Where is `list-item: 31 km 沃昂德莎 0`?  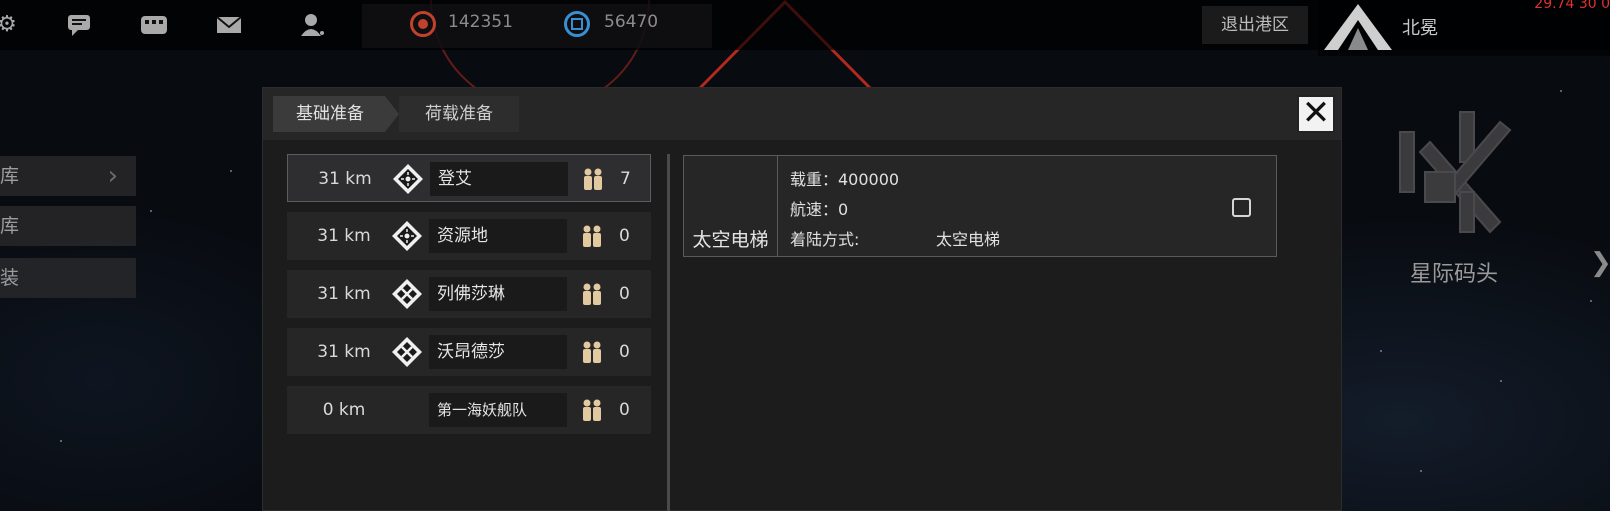 list-item: 31 km 沃昂德莎 0 is located at coordinates (469, 352).